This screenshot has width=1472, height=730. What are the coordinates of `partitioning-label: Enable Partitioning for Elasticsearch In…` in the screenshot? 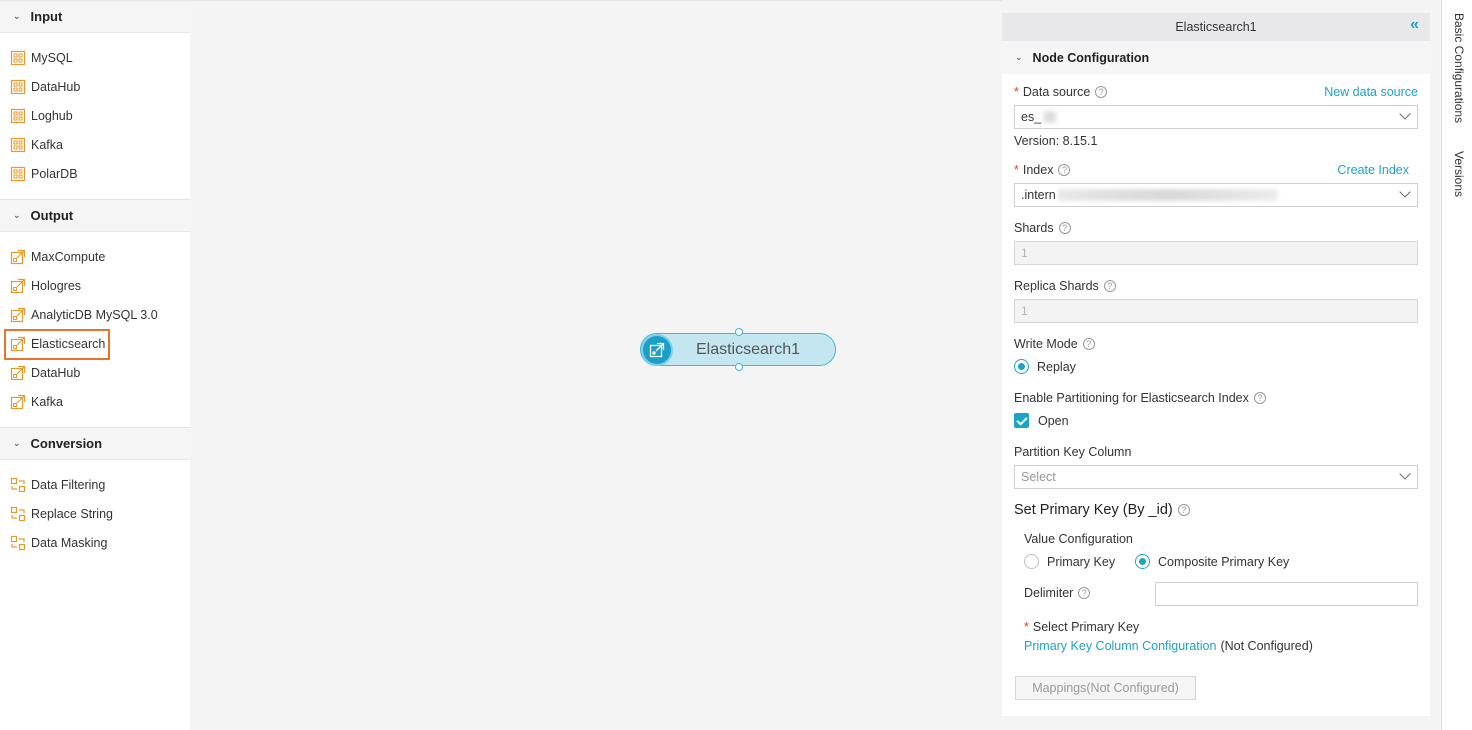 It's located at (1140, 398).